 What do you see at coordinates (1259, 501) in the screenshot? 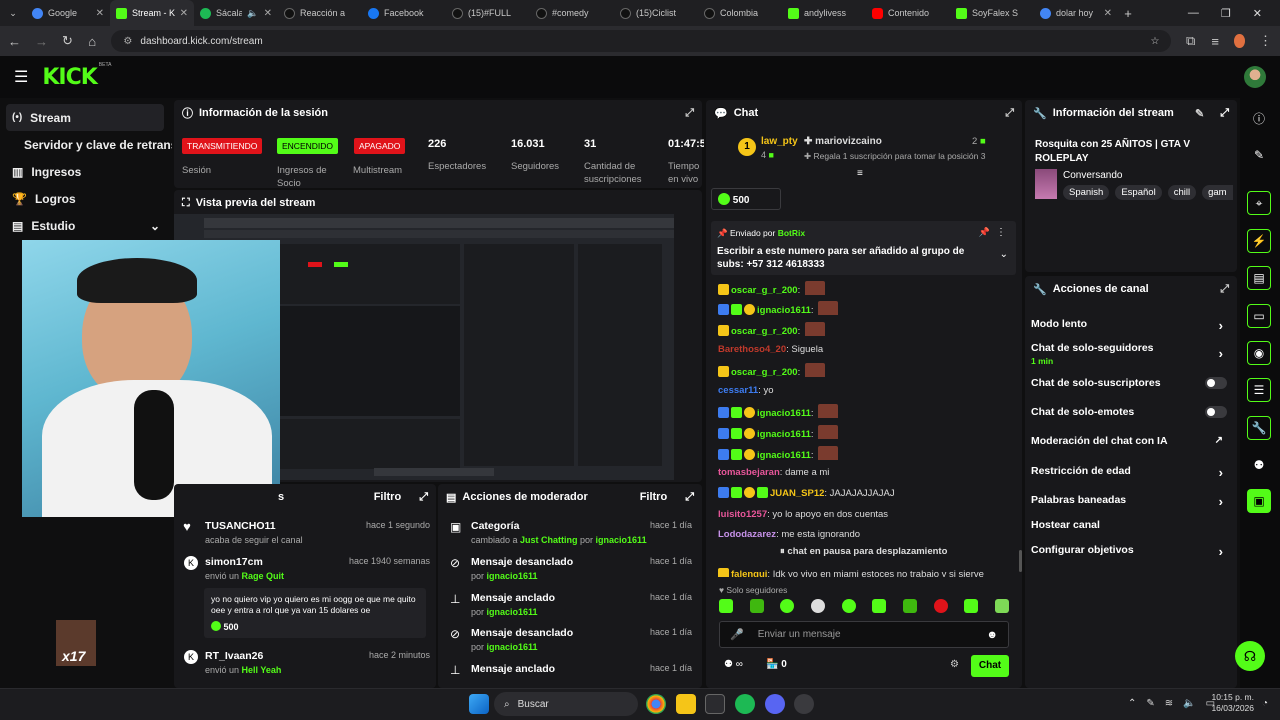
I see `game-icon: ▣` at bounding box center [1259, 501].